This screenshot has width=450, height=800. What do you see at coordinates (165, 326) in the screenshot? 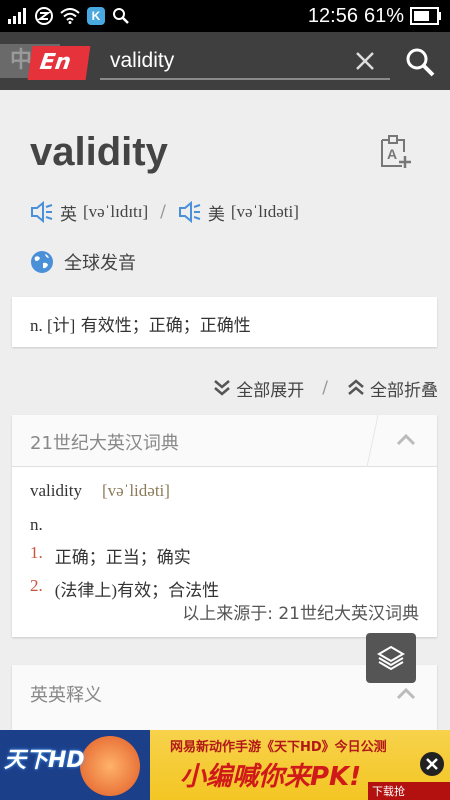
I see `basic-definition: 有效性；正确；正确性` at bounding box center [165, 326].